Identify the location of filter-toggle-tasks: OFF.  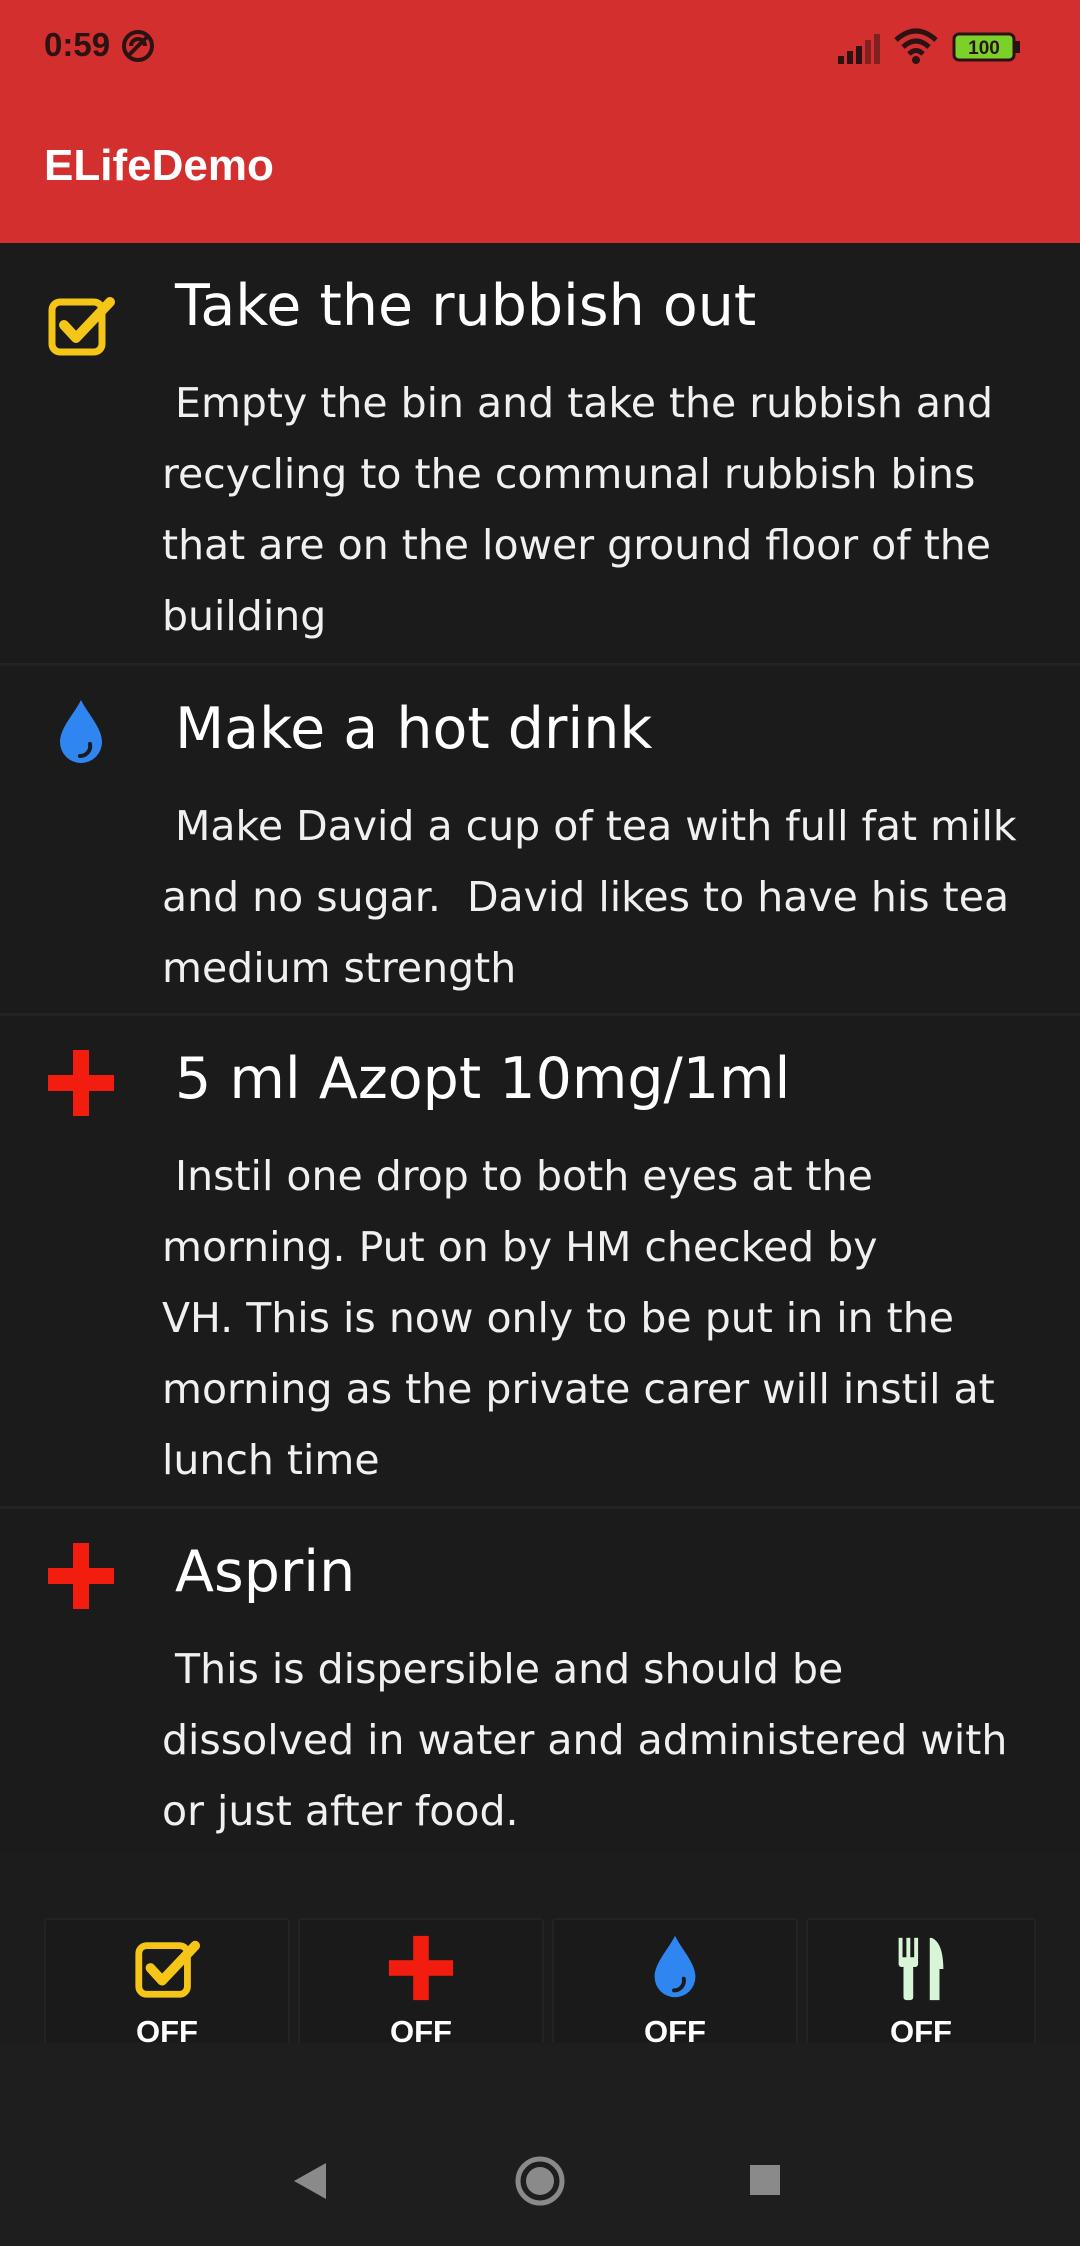
(167, 1983).